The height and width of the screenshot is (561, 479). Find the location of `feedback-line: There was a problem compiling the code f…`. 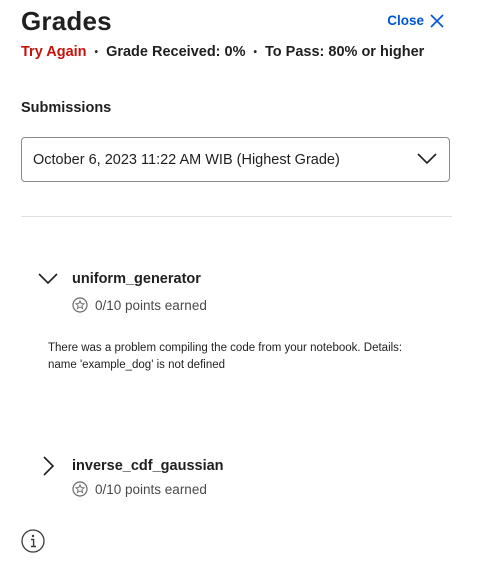

feedback-line: There was a problem compiling the code f… is located at coordinates (225, 348).